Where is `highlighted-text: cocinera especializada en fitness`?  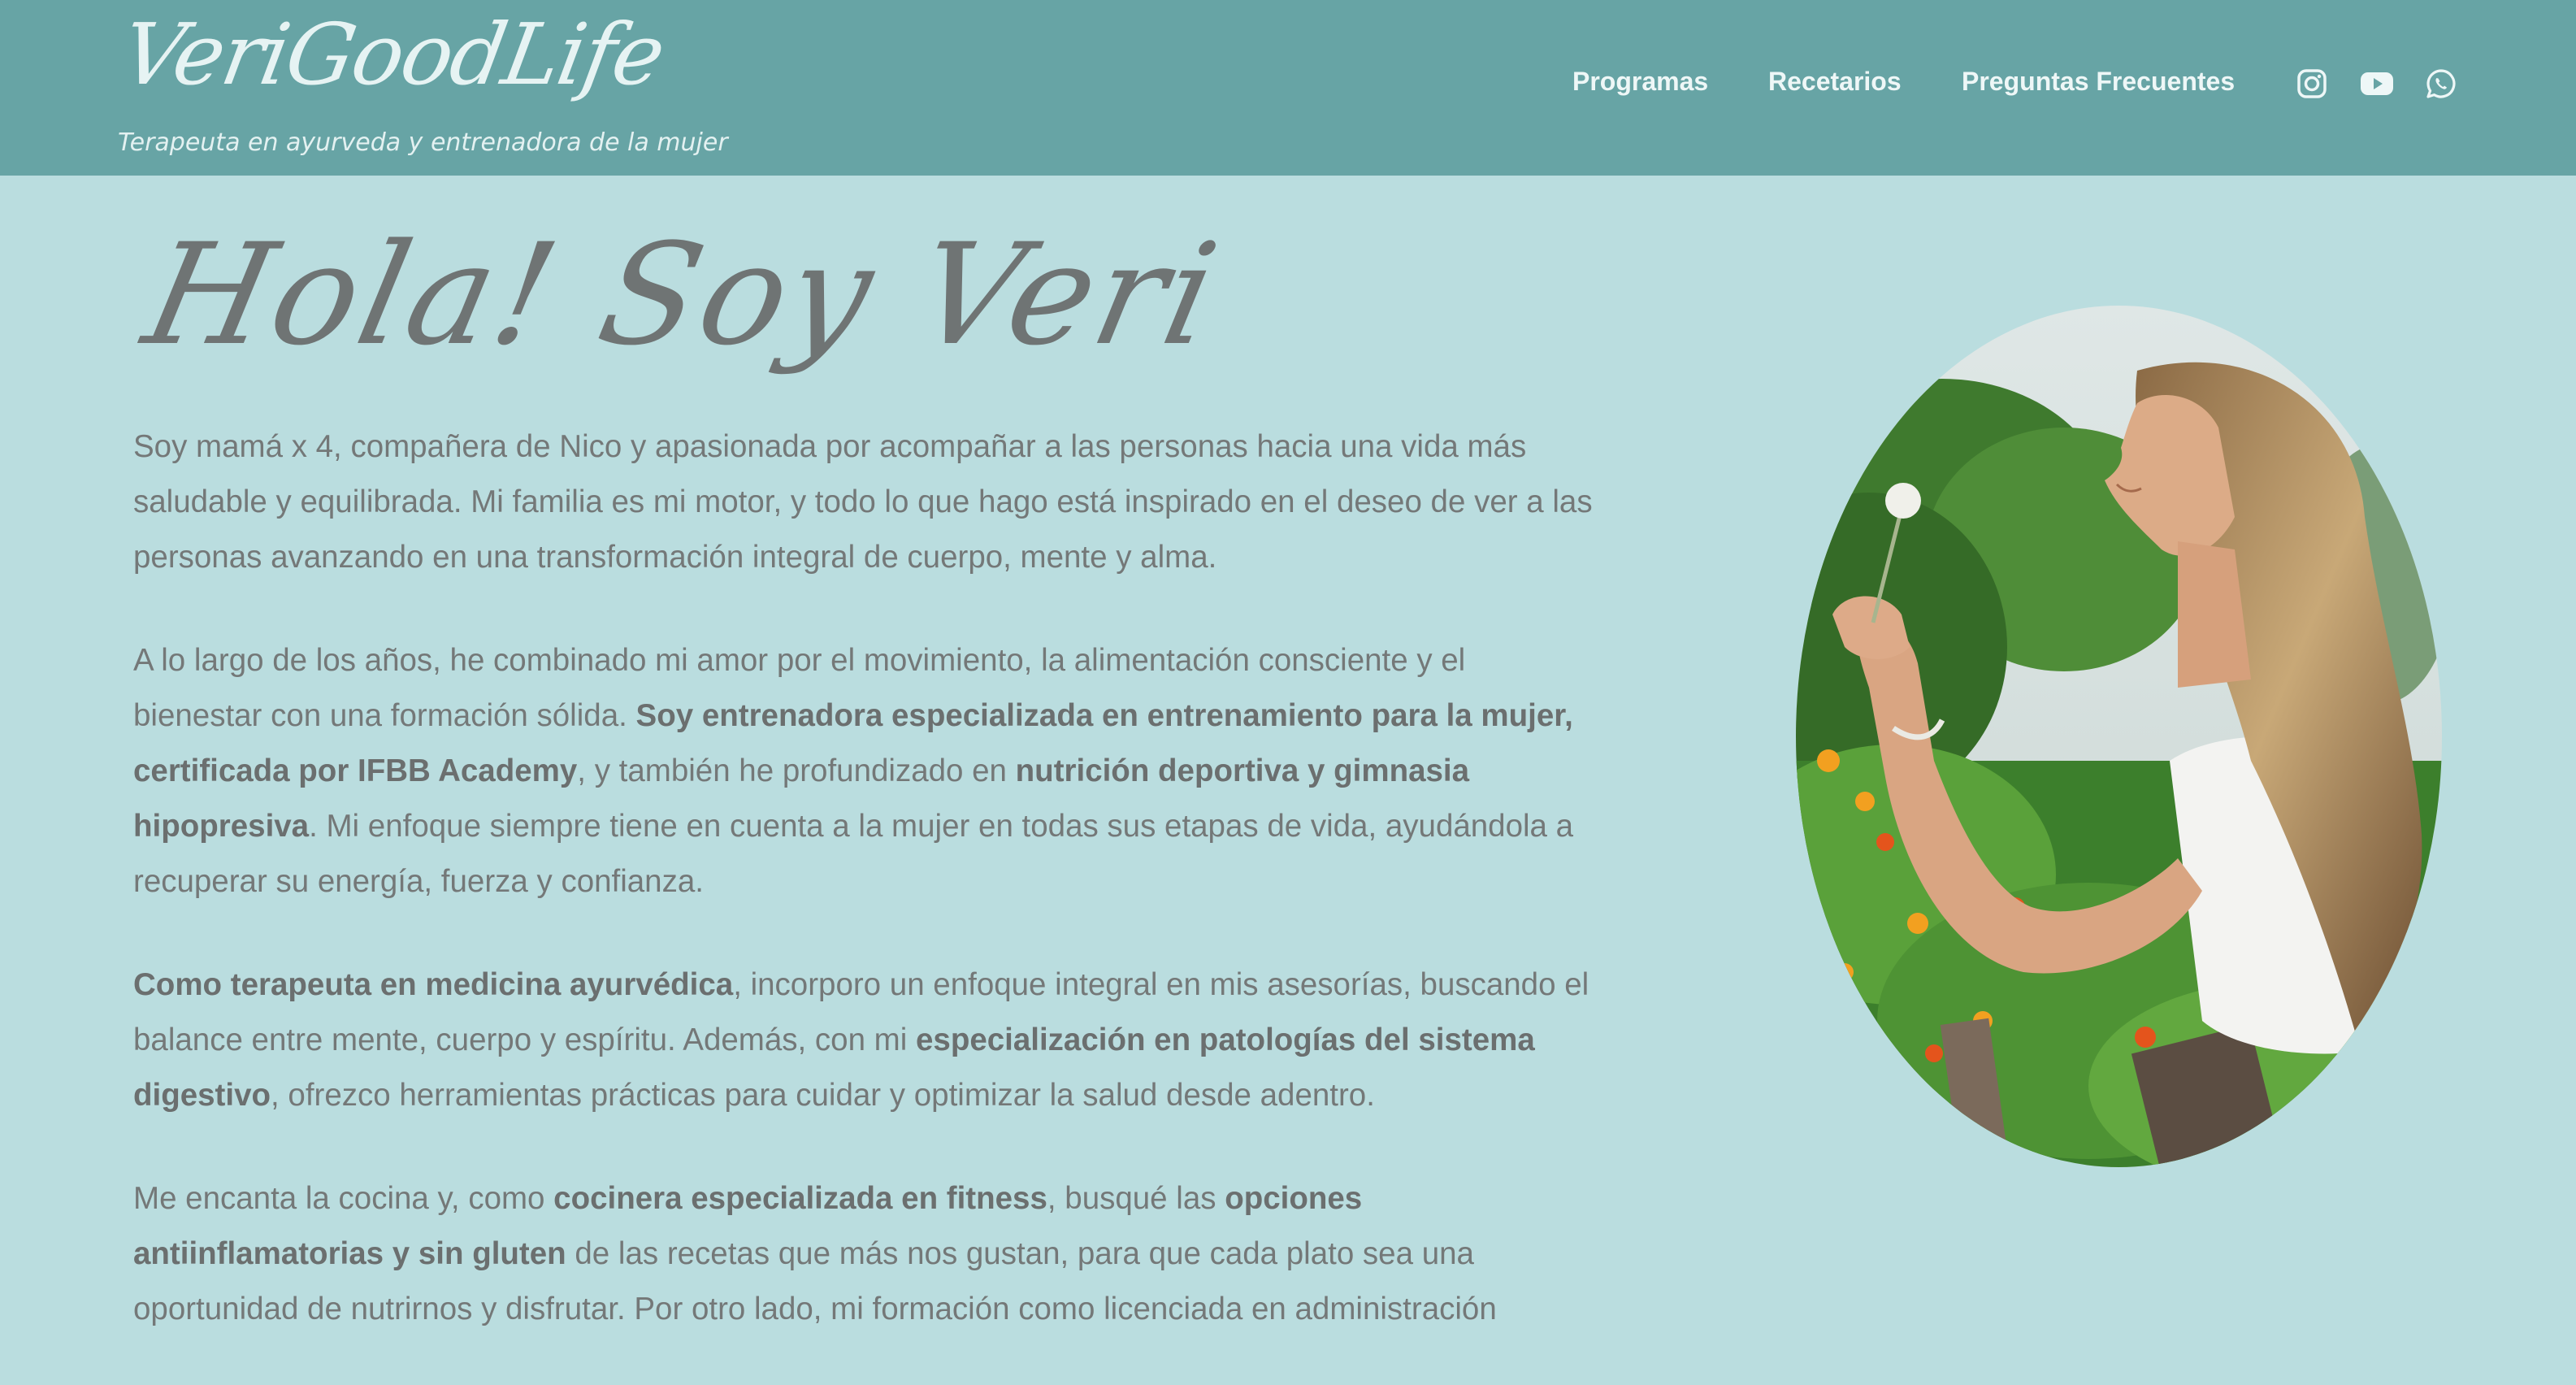
highlighted-text: cocinera especializada en fitness is located at coordinates (800, 1198).